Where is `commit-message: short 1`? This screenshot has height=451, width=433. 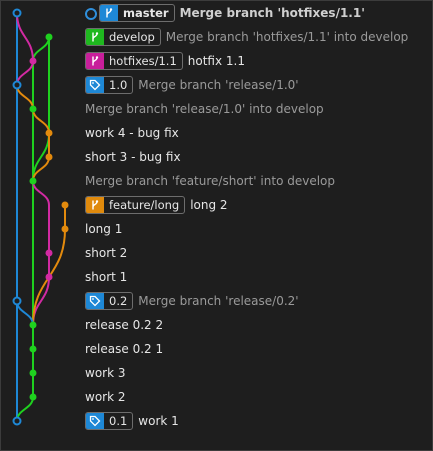 commit-message: short 1 is located at coordinates (106, 277).